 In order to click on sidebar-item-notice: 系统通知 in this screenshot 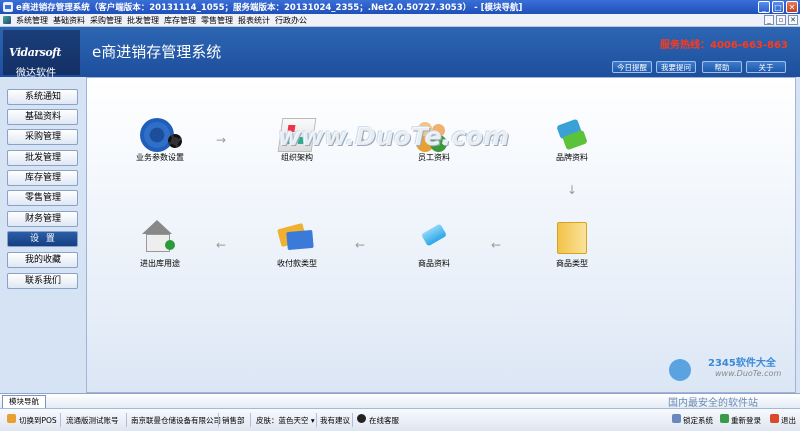, I will do `click(42, 97)`.